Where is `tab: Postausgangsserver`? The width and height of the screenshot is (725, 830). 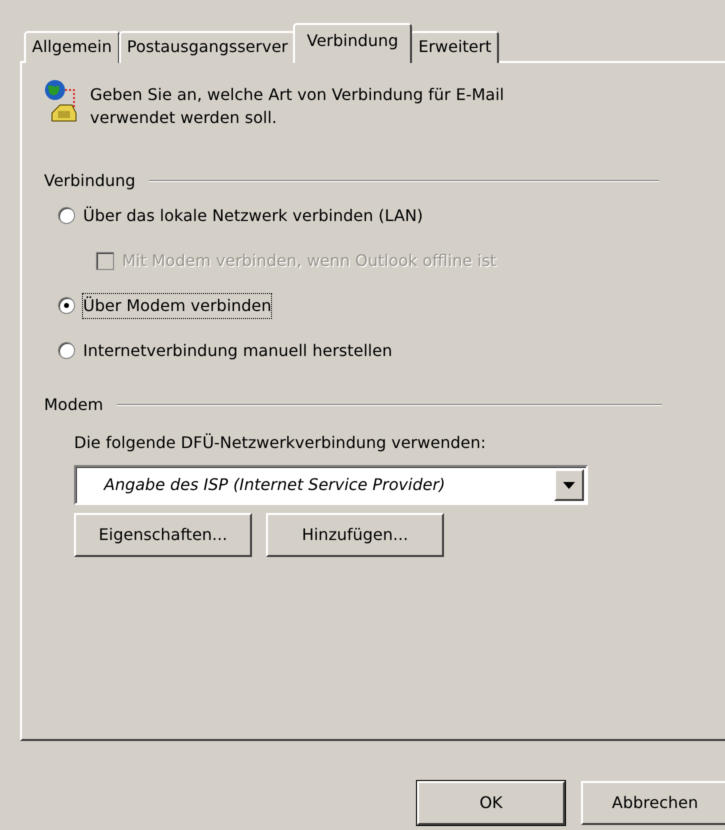
tab: Postausgangsserver is located at coordinates (207, 47).